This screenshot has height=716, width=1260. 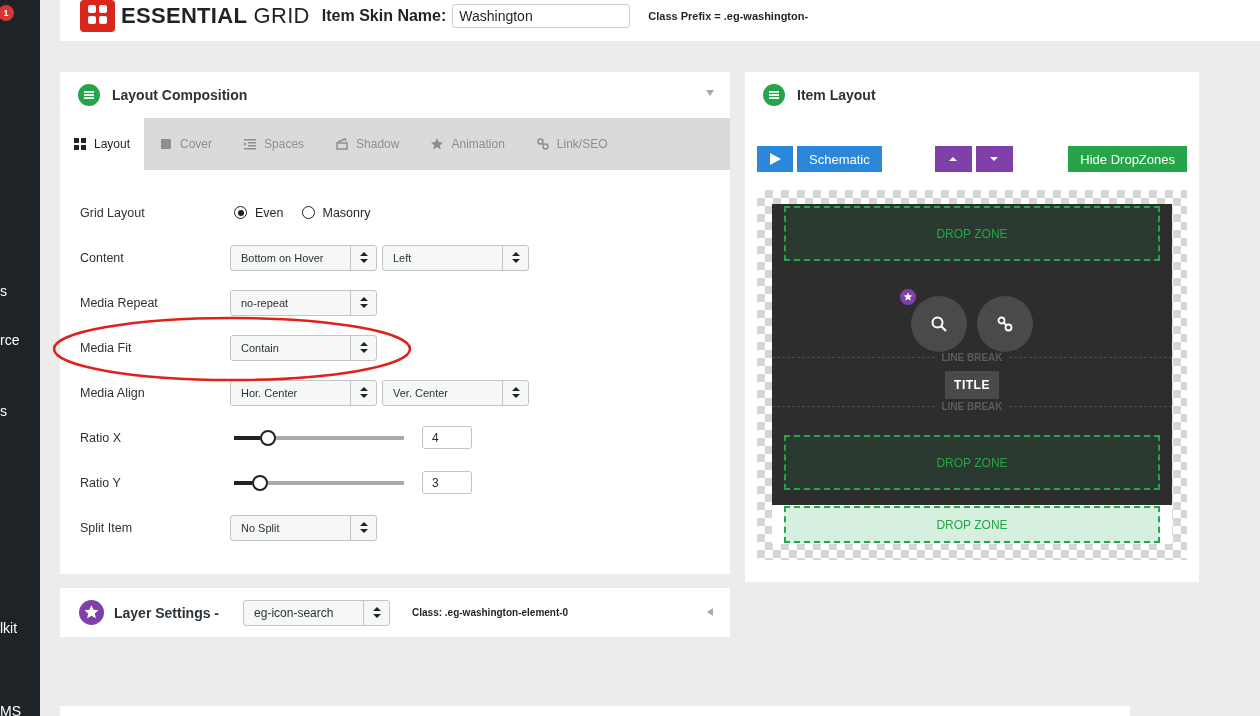 I want to click on box-icon, so click(x=342, y=144).